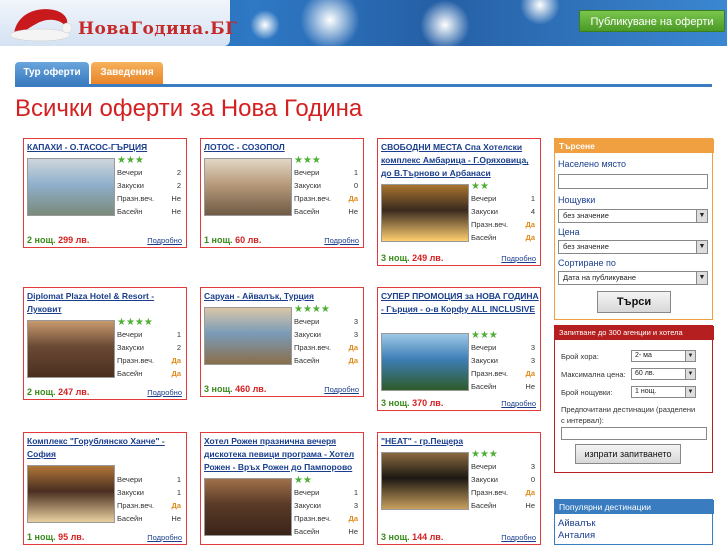  Describe the element at coordinates (412, 537) in the screenshot. I see `offer-price: 3 нощ. 144 лв.` at that location.